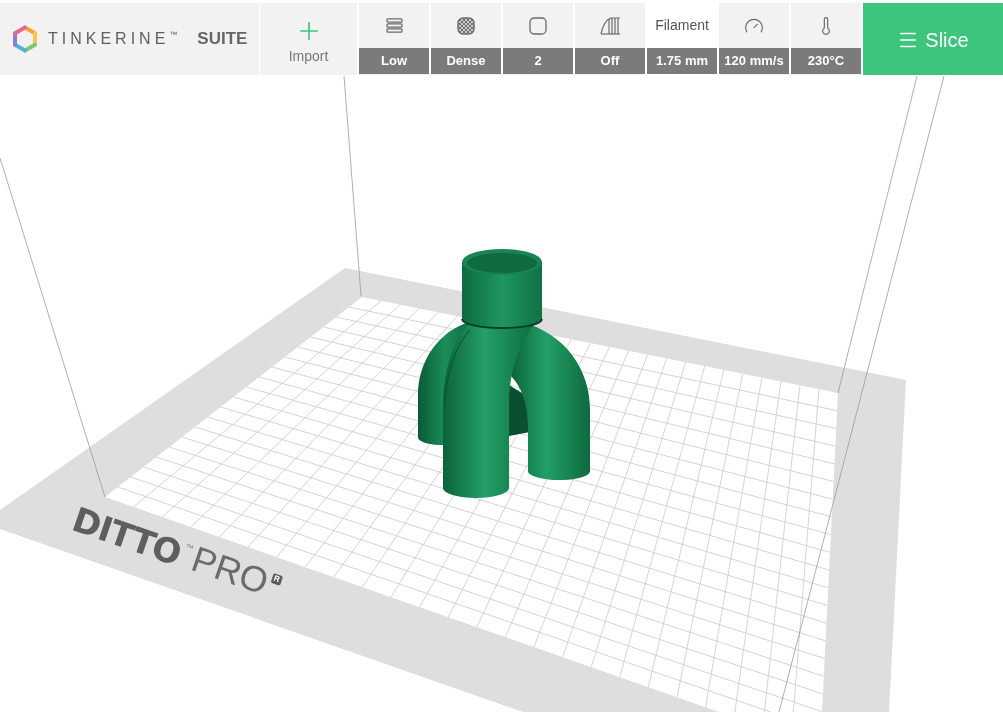 The height and width of the screenshot is (712, 1003). Describe the element at coordinates (127, 536) in the screenshot. I see `bed-brand-logo: DITTO` at that location.